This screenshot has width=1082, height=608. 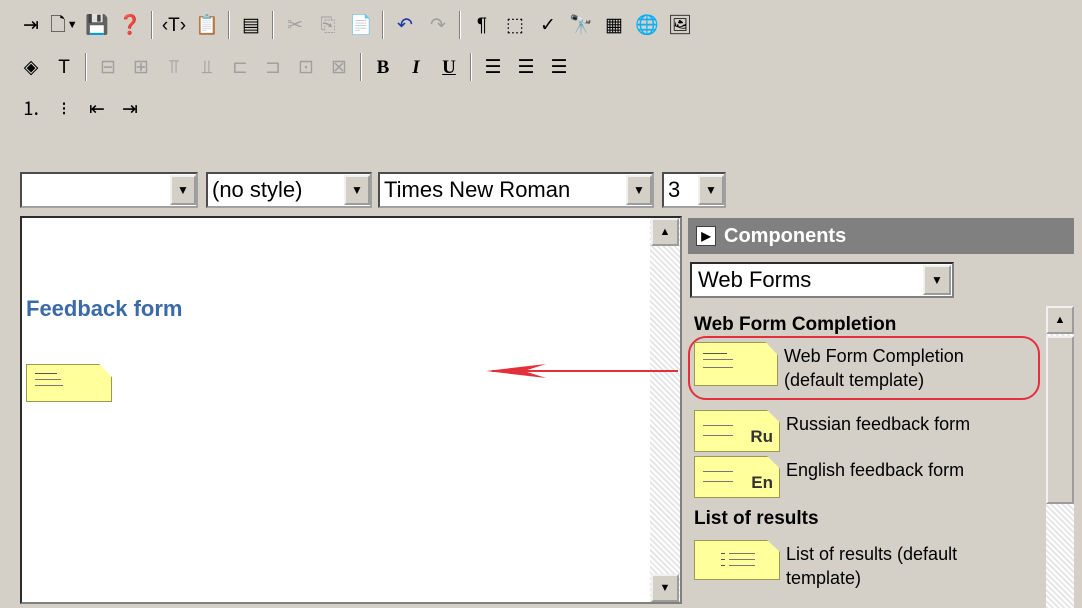 I want to click on indent-icon: ⇥, so click(x=130, y=109).